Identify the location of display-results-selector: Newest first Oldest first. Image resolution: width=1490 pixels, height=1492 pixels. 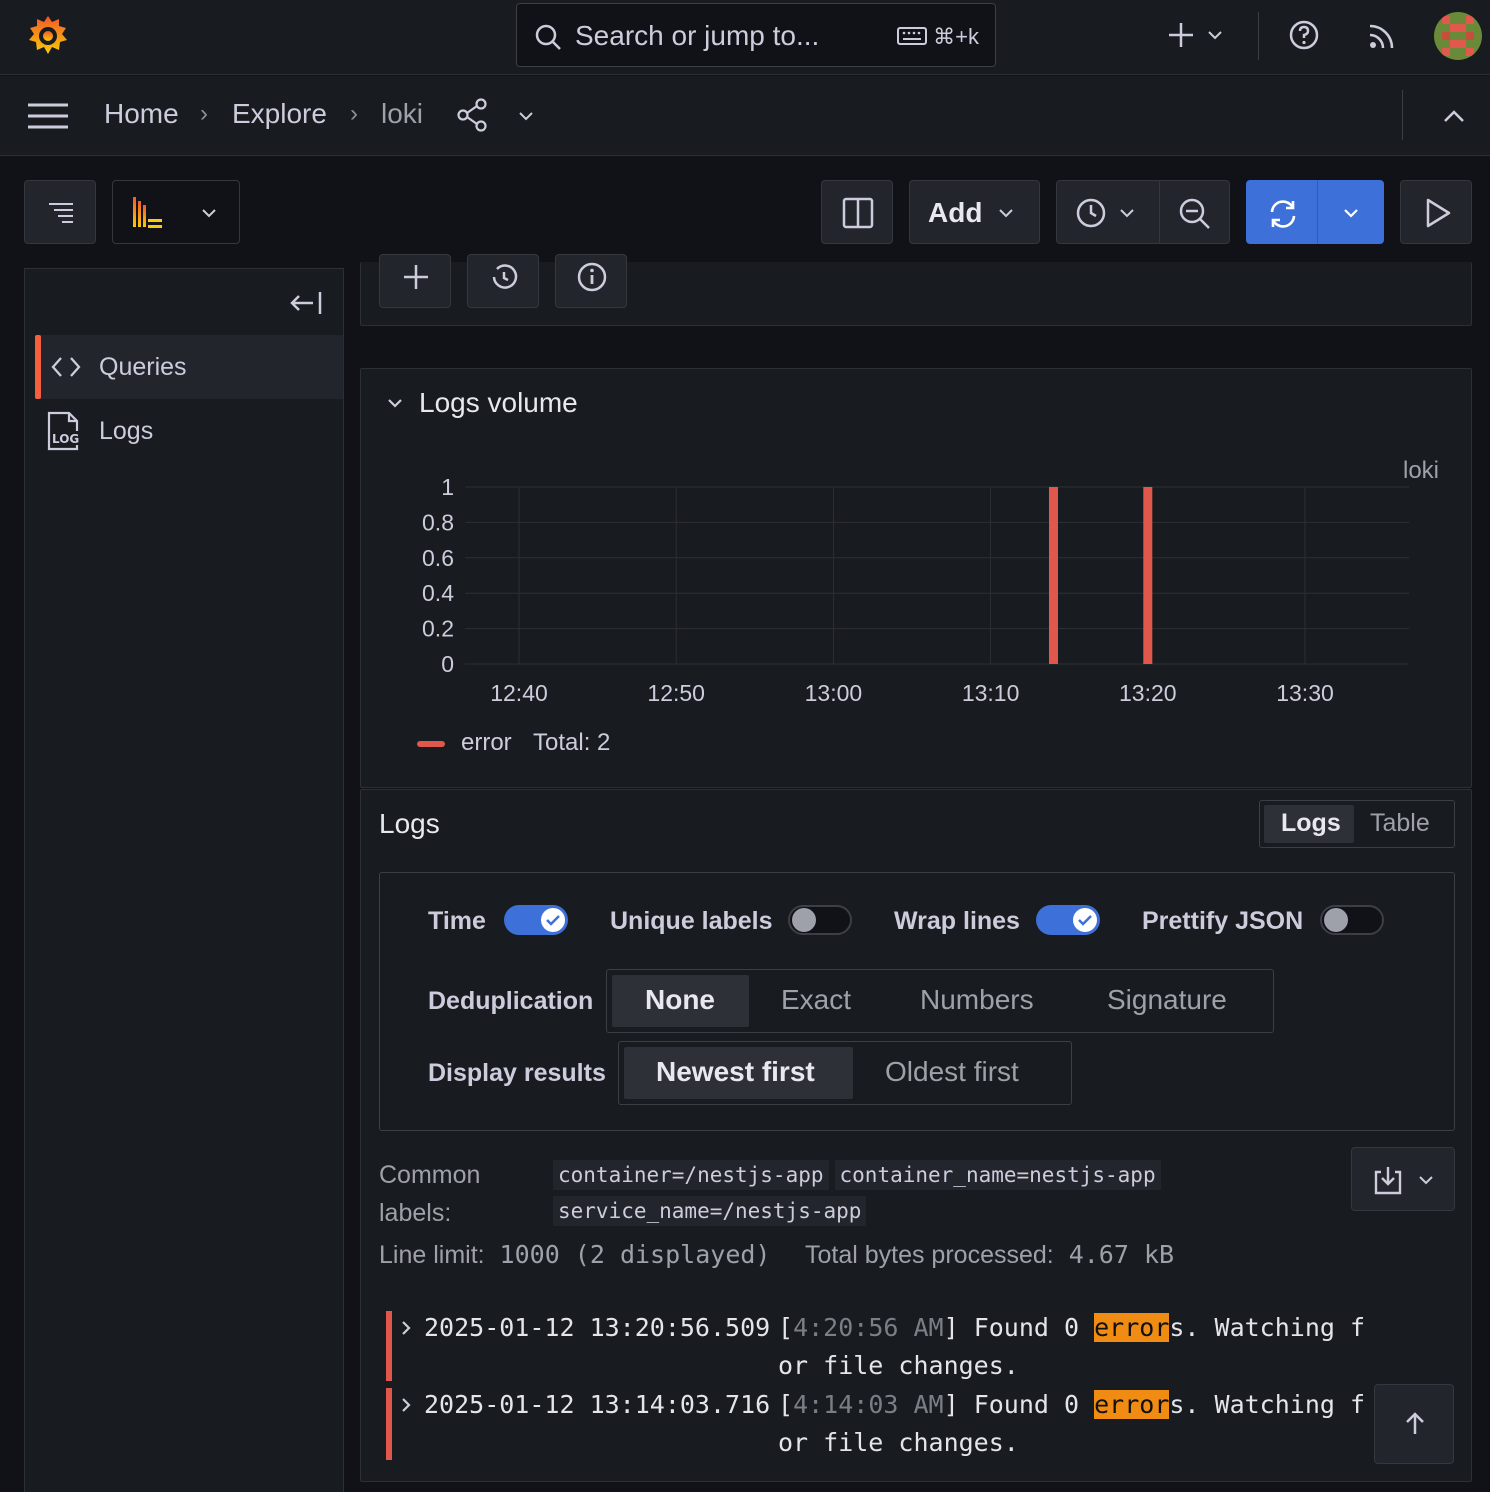
(845, 1073).